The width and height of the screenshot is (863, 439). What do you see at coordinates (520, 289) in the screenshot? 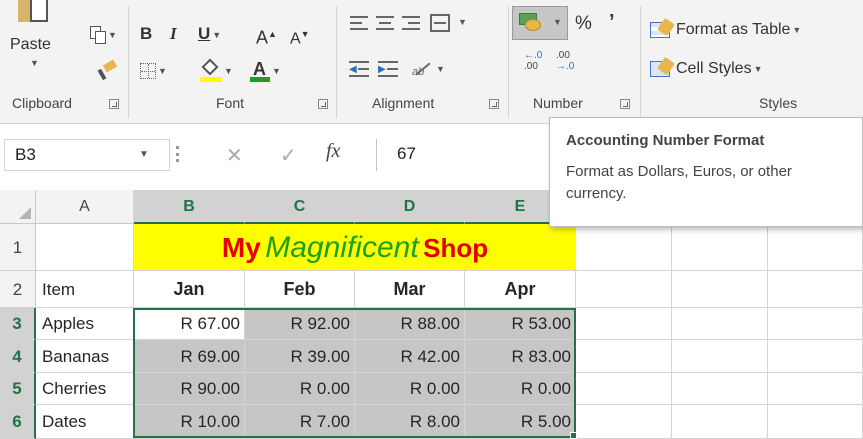
I see `header-month-cell: Apr` at bounding box center [520, 289].